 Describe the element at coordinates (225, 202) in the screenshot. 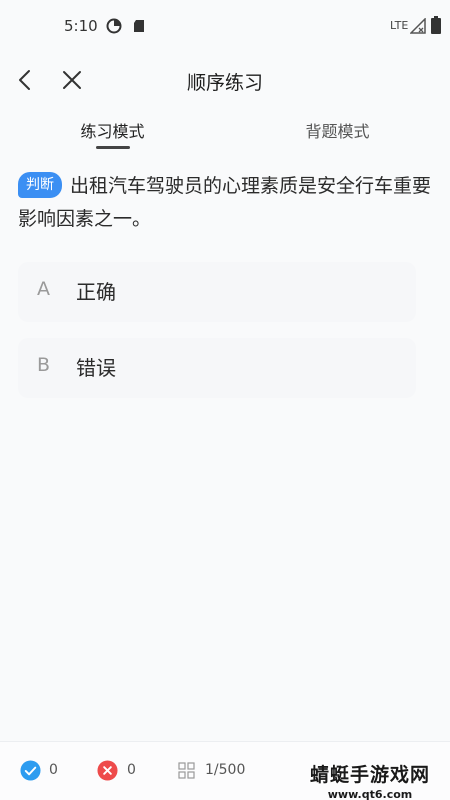

I see `question-text: 出租汽车驾驶员的心理素质是安全行车重要影响因素之一。` at that location.